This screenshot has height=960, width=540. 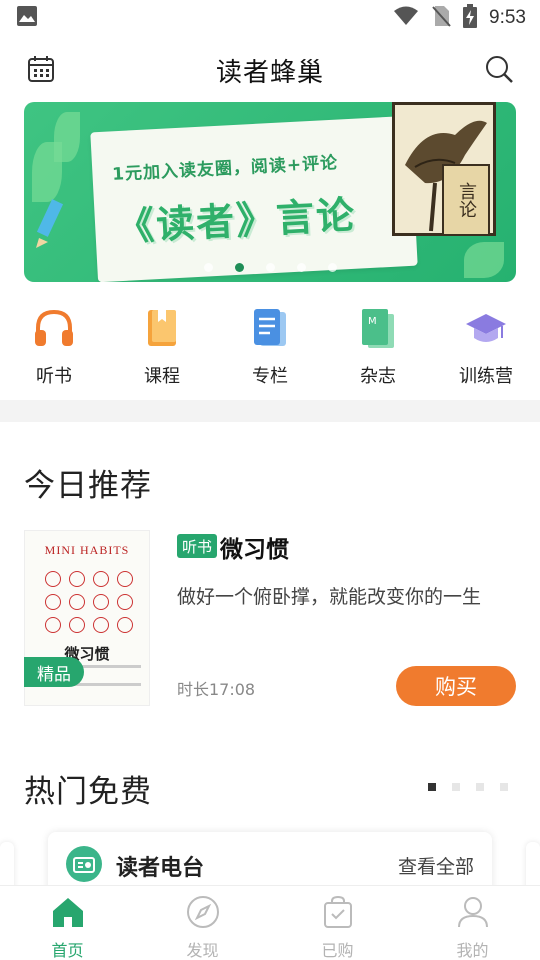 What do you see at coordinates (473, 914) in the screenshot?
I see `user-icon` at bounding box center [473, 914].